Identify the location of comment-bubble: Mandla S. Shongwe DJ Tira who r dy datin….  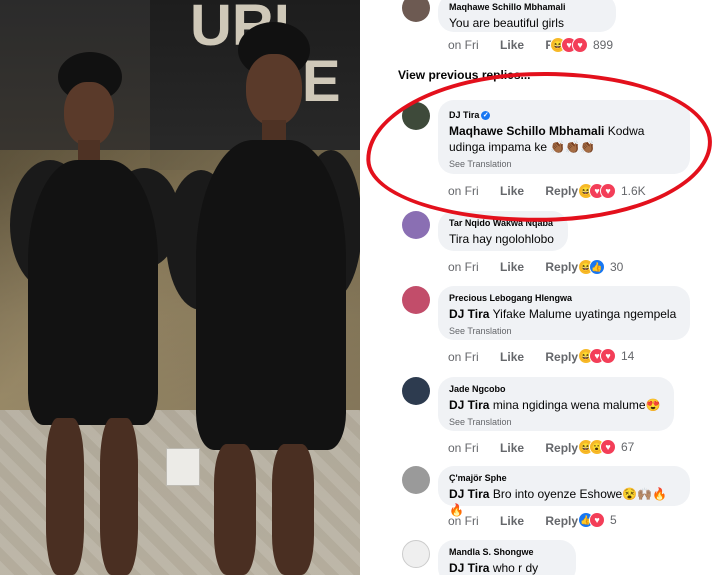
(507, 557).